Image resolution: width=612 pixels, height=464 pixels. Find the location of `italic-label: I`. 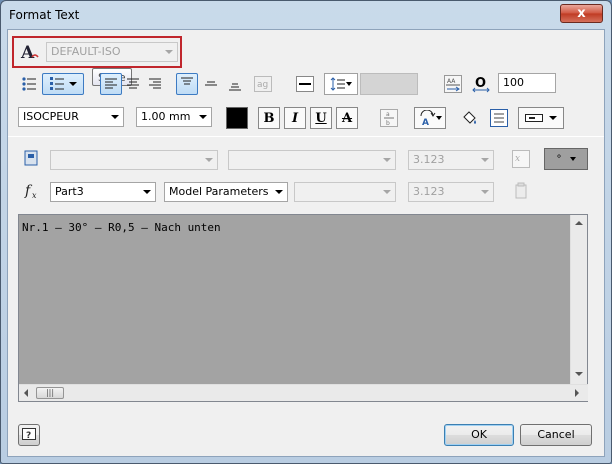

italic-label: I is located at coordinates (295, 118).